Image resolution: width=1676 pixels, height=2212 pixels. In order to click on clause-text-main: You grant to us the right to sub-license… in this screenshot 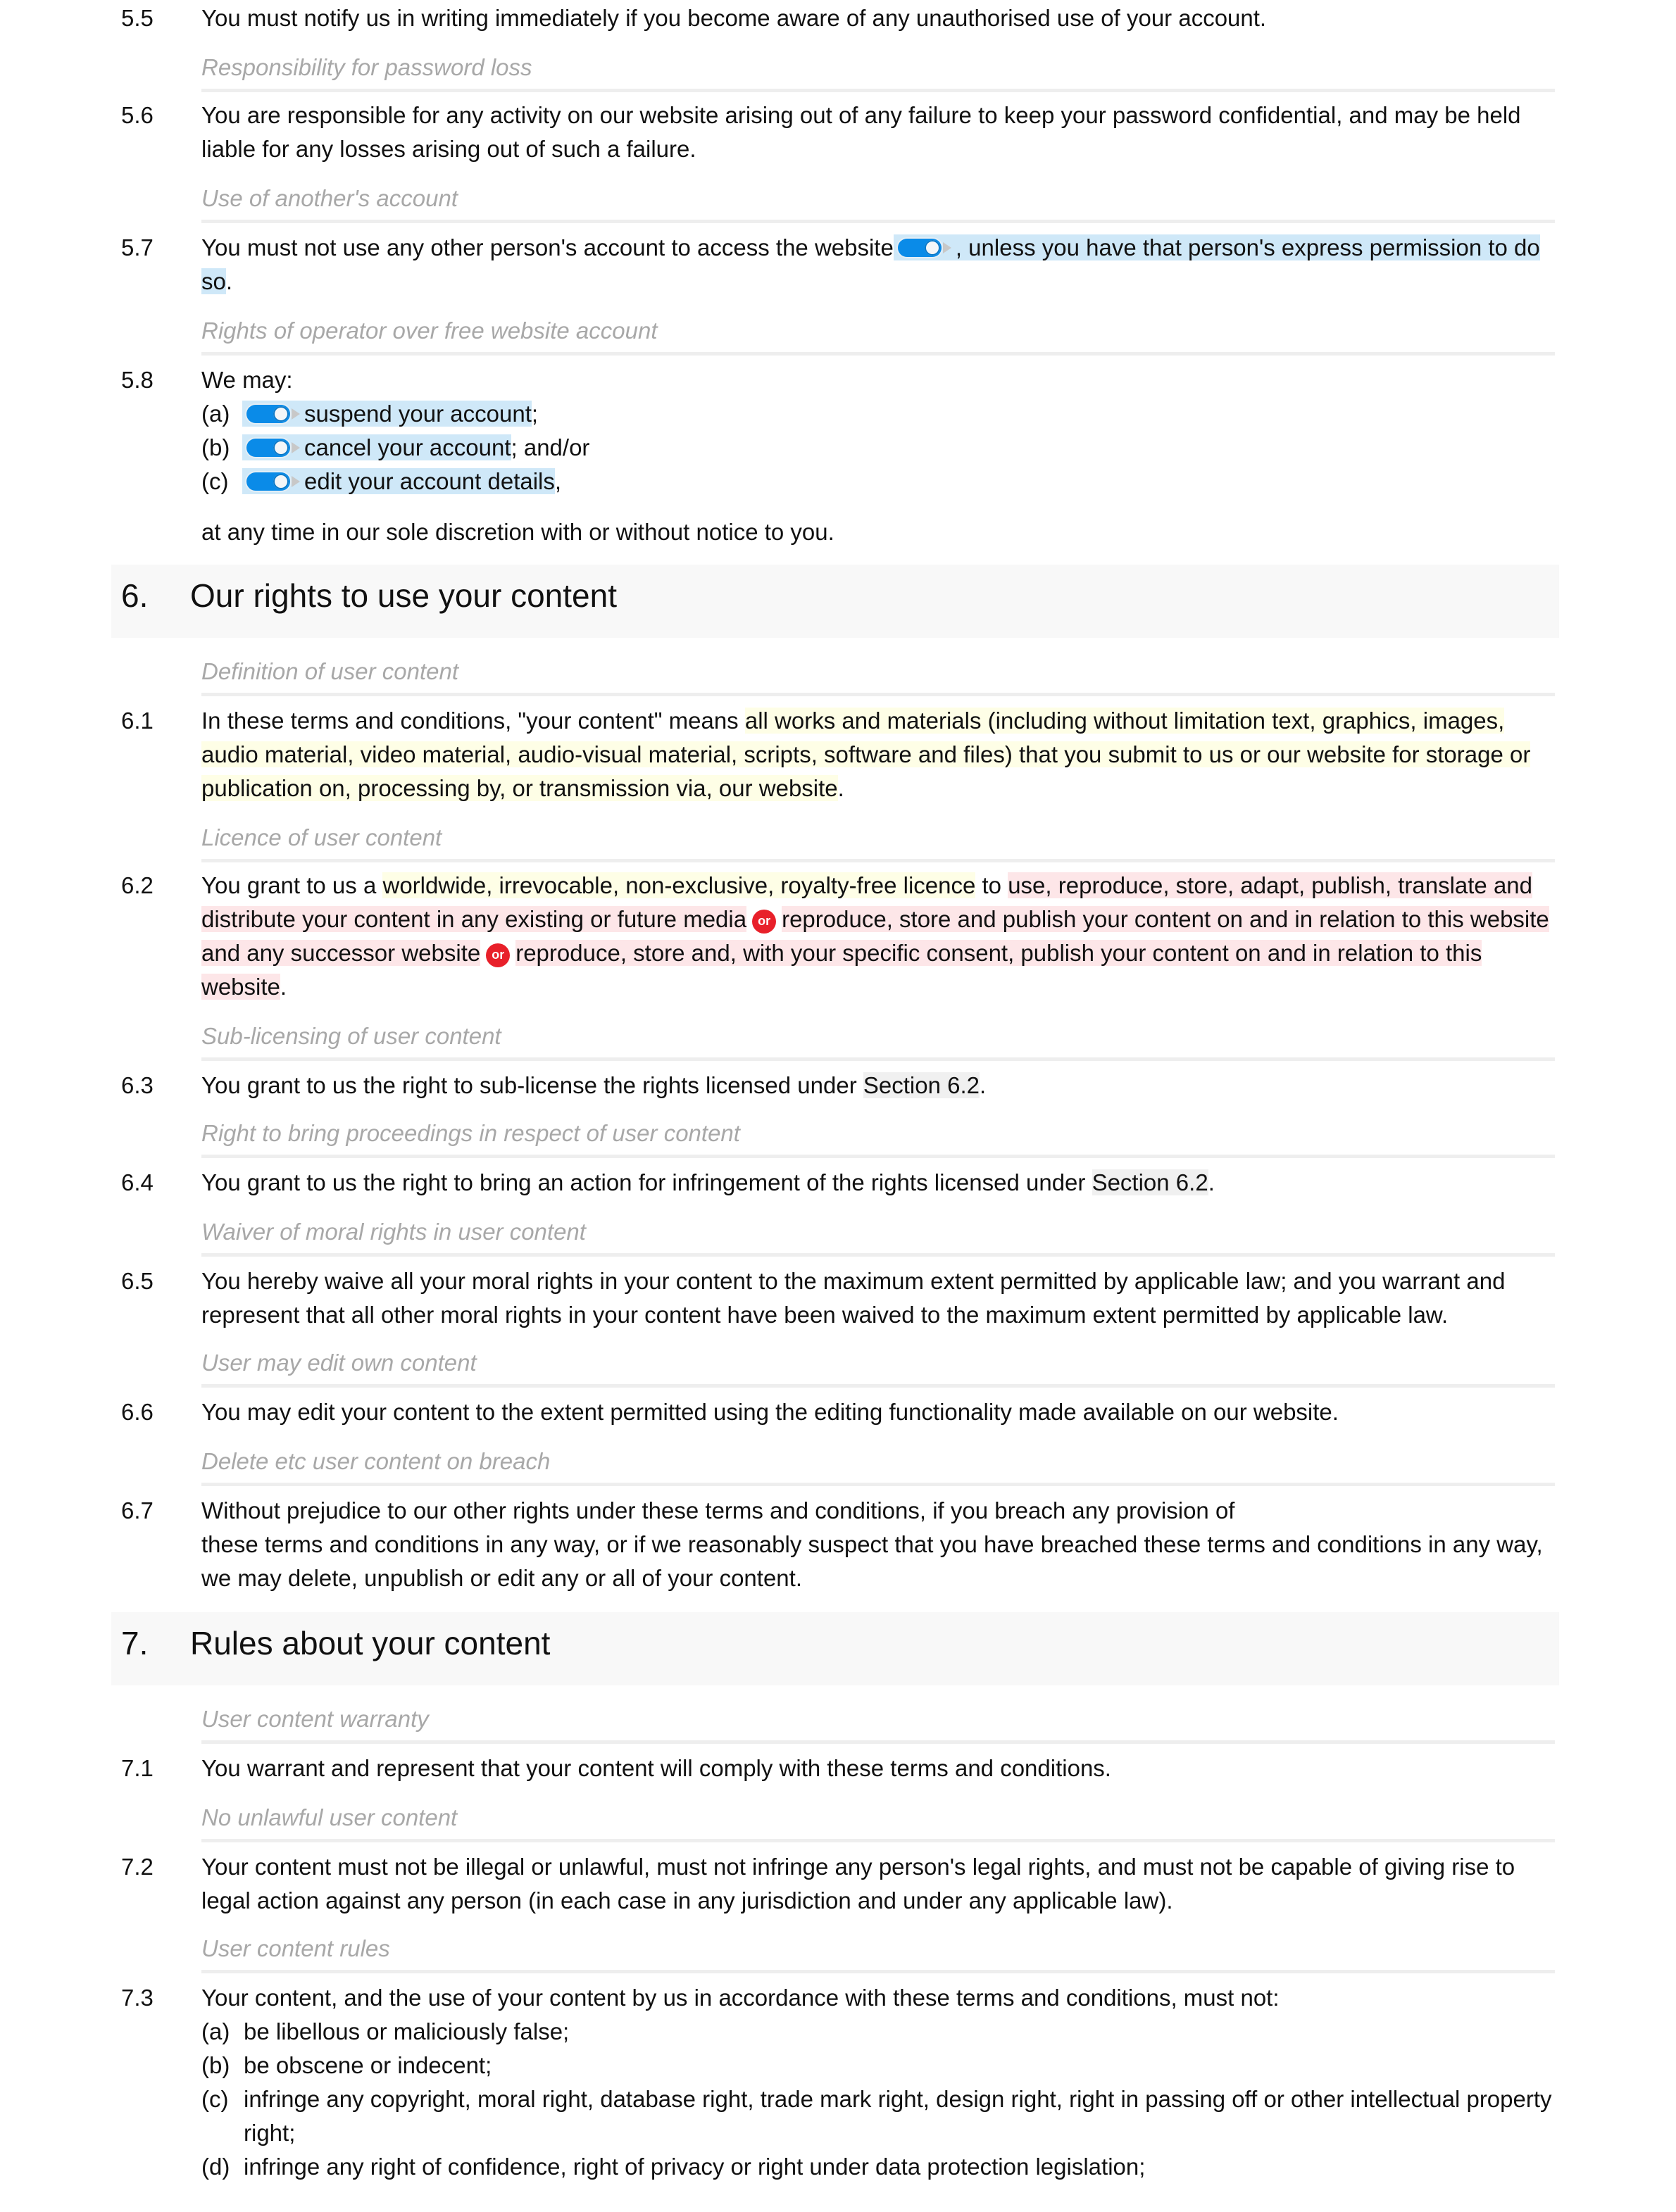, I will do `click(532, 1085)`.